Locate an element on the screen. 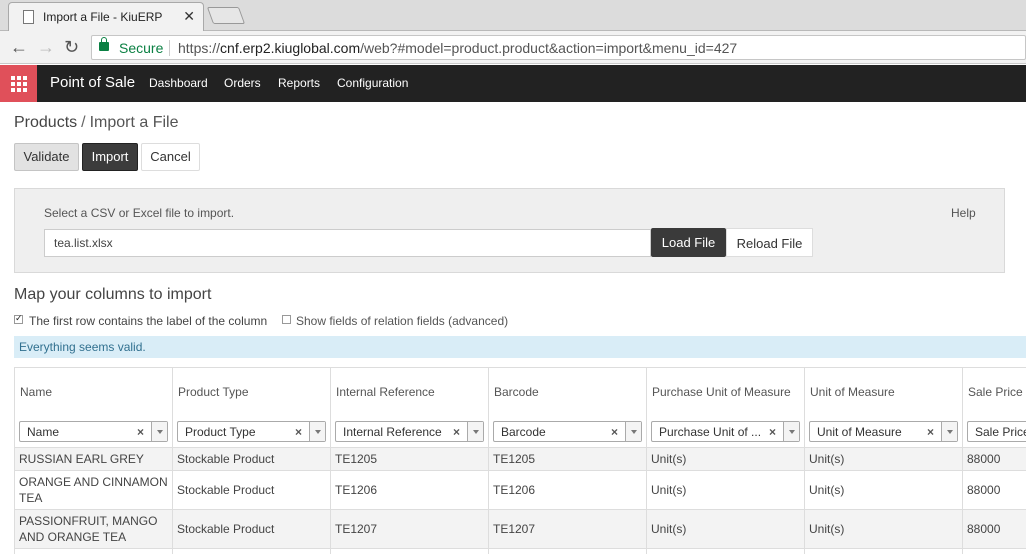  close-tab-icon: ✕ is located at coordinates (189, 16).